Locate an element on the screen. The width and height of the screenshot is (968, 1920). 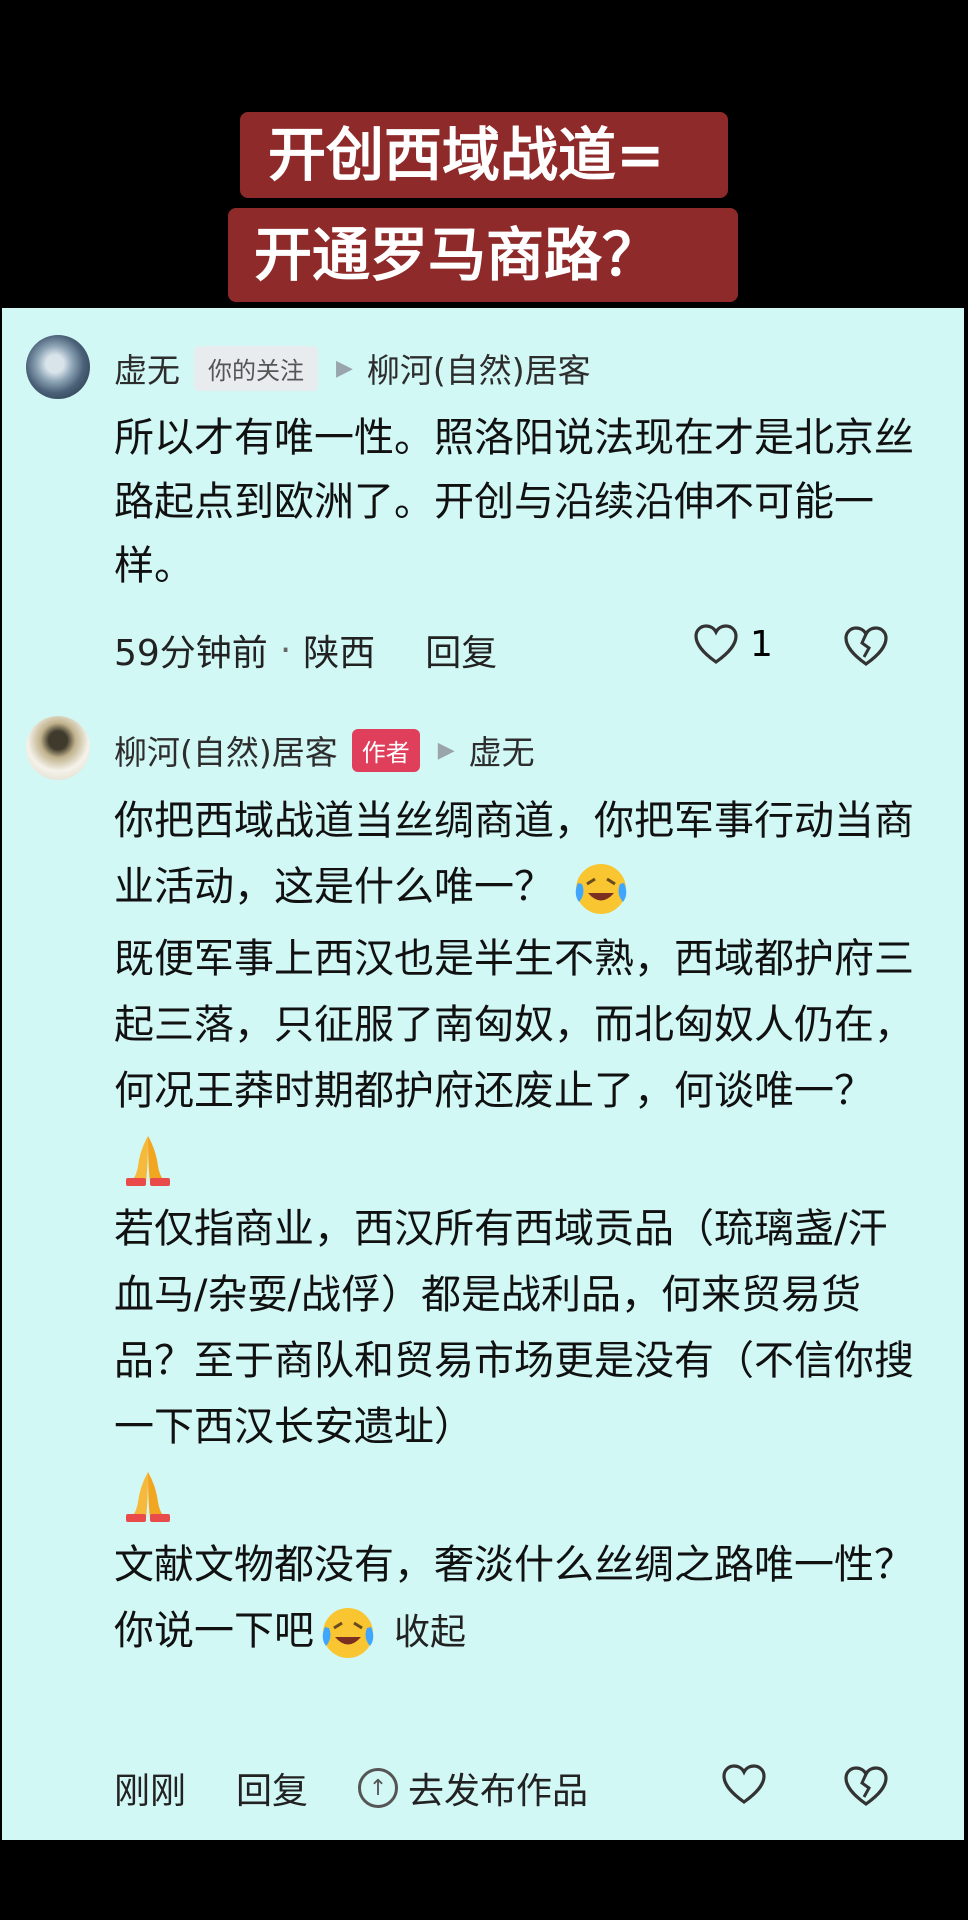
timestamp: 59分钟前 is located at coordinates (191, 653).